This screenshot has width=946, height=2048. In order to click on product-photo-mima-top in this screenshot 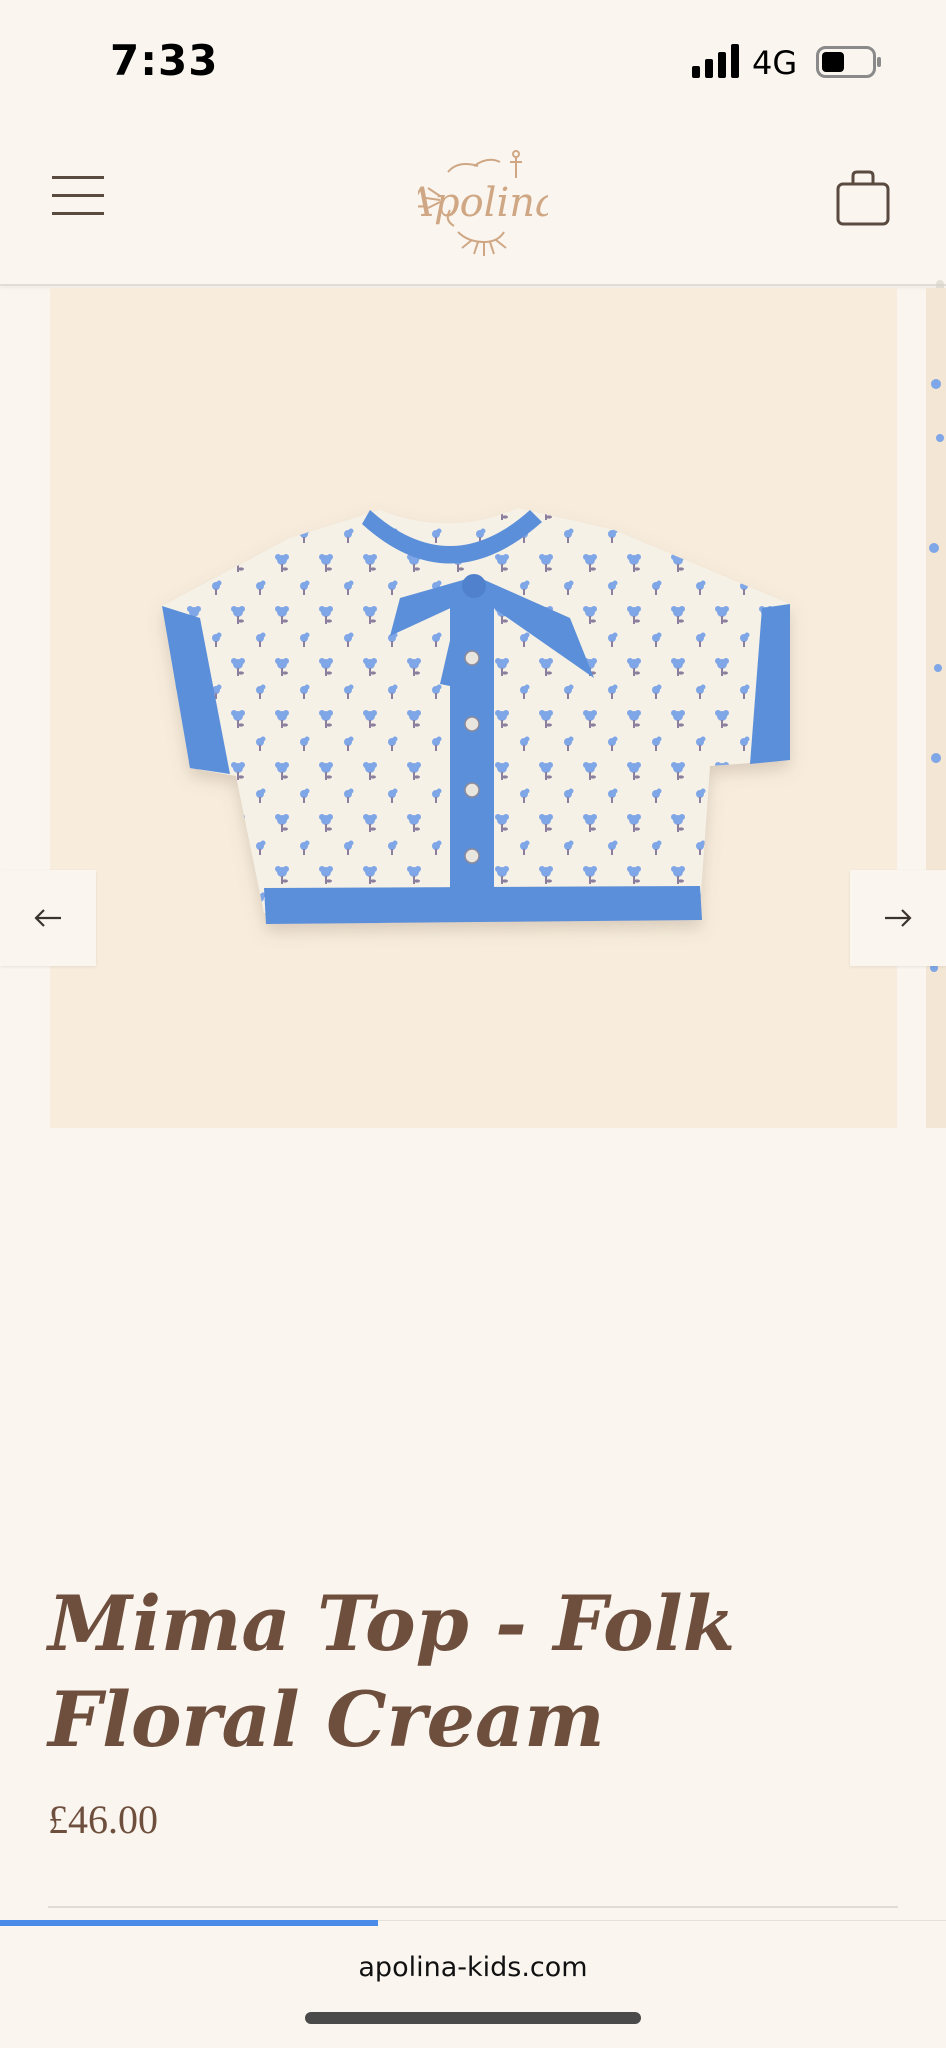, I will do `click(476, 716)`.